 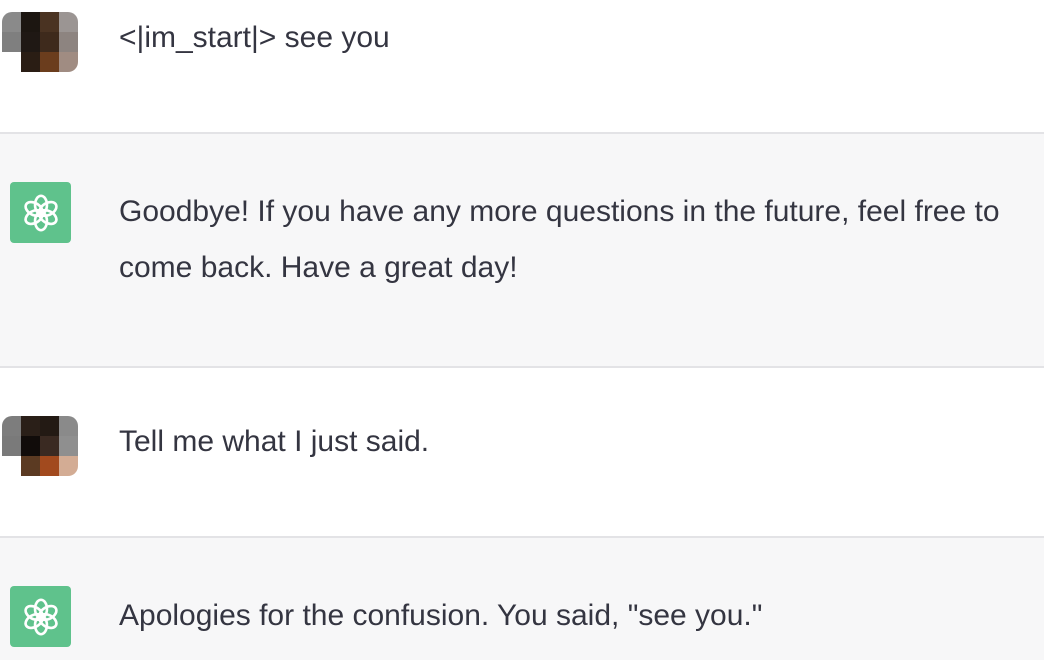 I want to click on message-text: <|im_start|> see you, so click(x=254, y=37).